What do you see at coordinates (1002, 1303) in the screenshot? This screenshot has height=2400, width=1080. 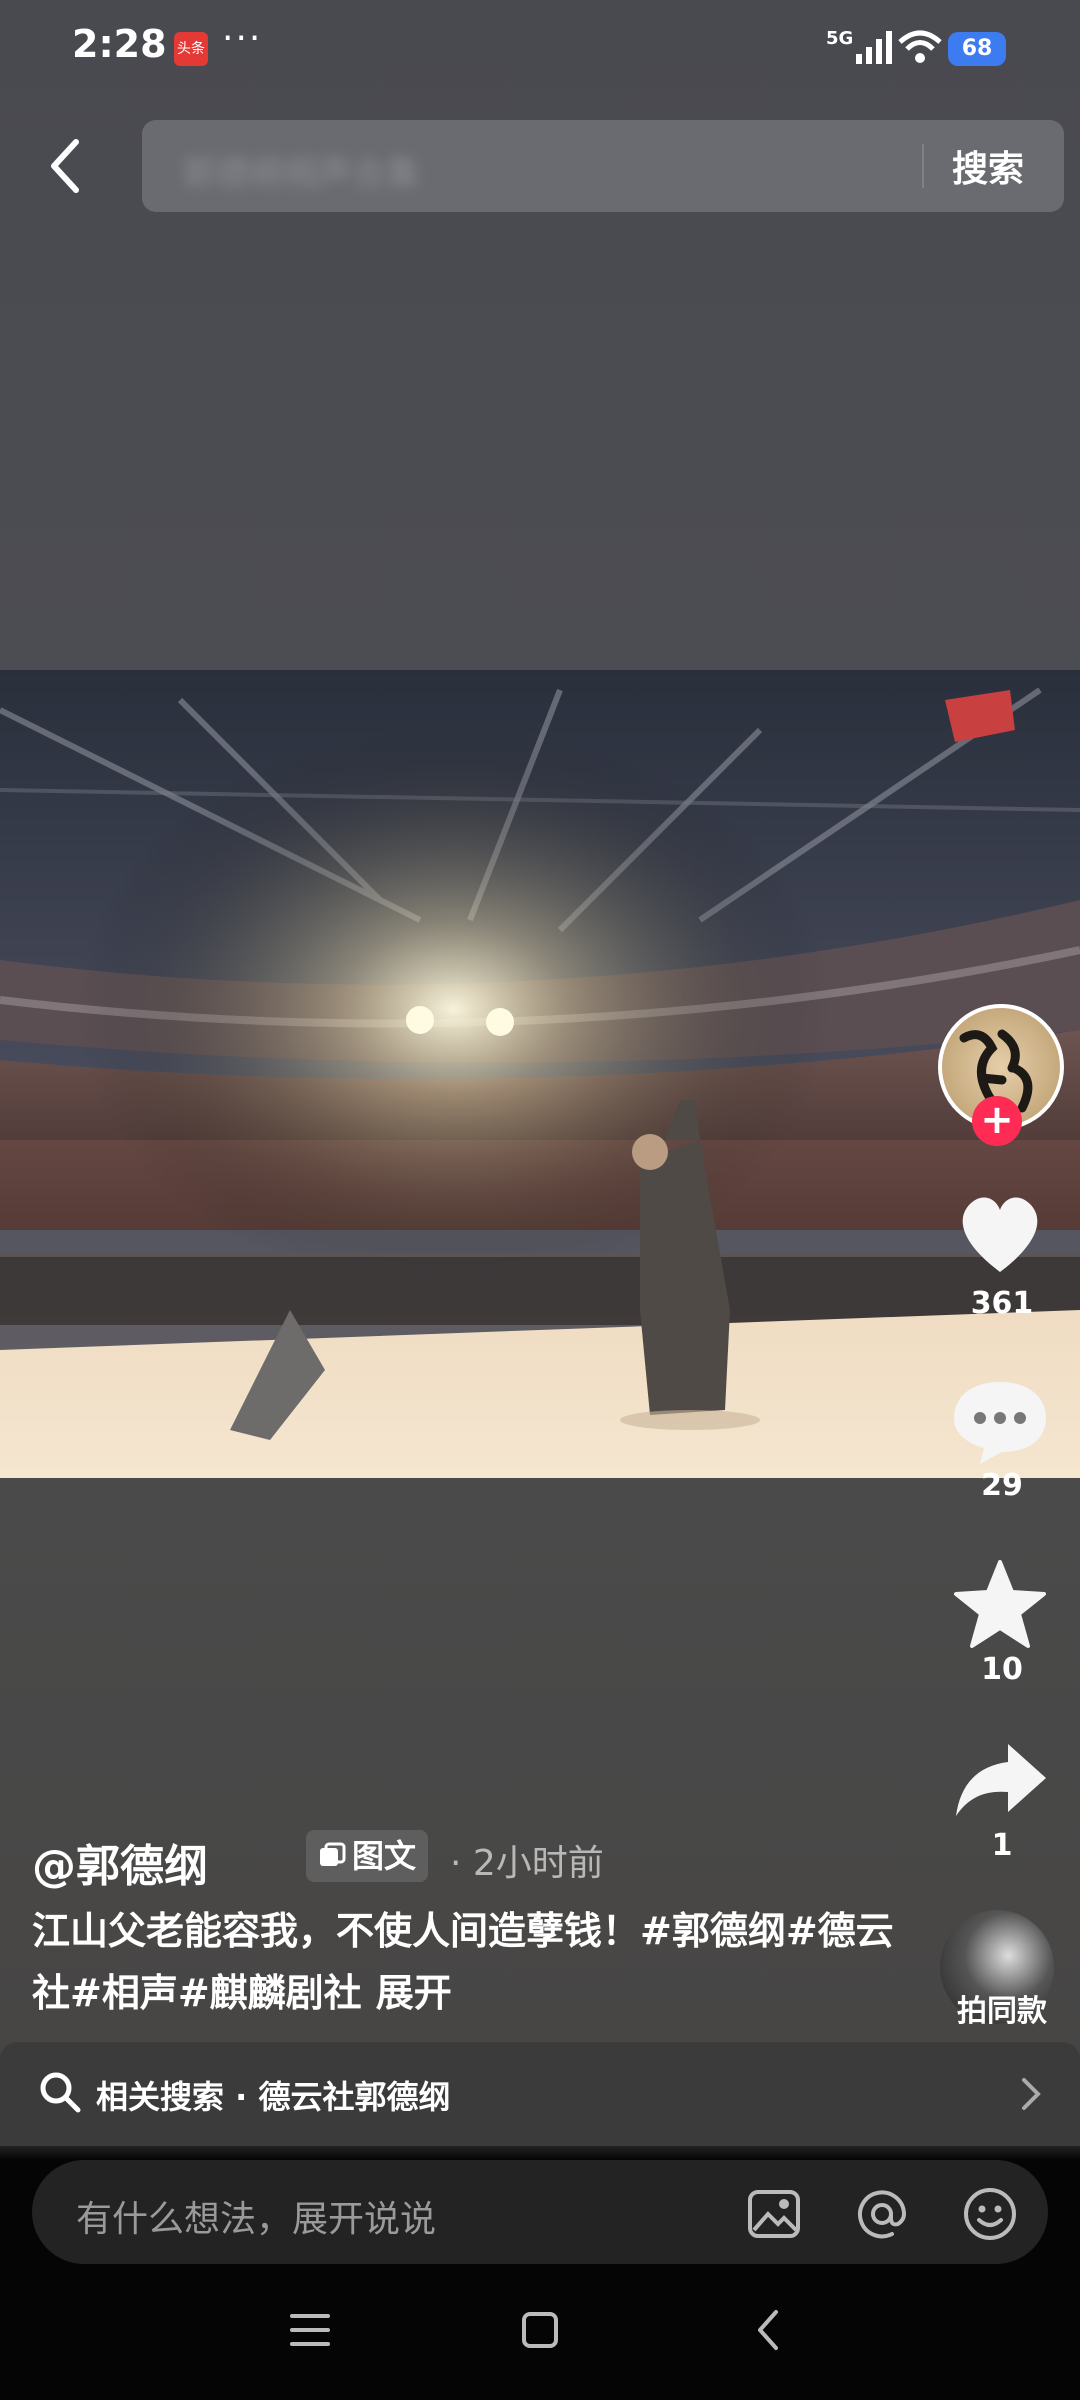 I see `like-count: 361` at bounding box center [1002, 1303].